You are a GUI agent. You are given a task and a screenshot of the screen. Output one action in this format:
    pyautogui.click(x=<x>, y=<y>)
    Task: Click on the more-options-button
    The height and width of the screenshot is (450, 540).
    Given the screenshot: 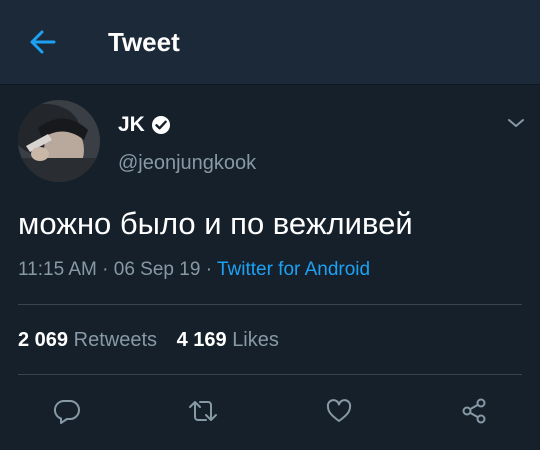 What is the action you would take?
    pyautogui.click(x=516, y=123)
    